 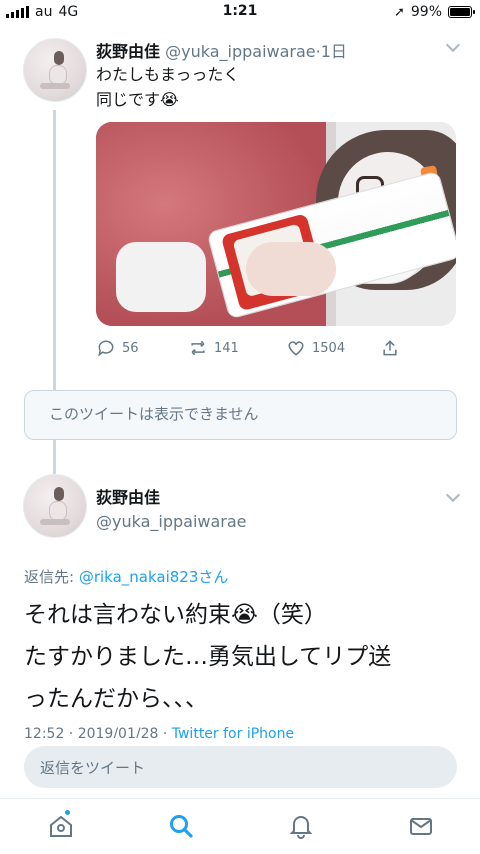 I want to click on tweet-header: 荻野由佳 @yuka_ippaiwarae·1日, so click(x=221, y=50).